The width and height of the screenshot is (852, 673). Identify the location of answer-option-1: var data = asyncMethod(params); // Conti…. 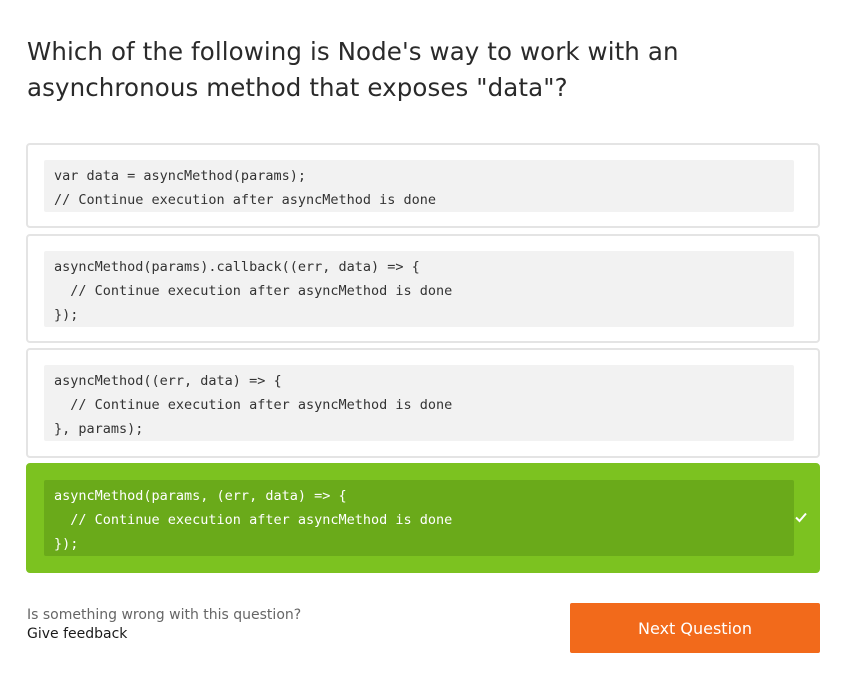
(423, 185).